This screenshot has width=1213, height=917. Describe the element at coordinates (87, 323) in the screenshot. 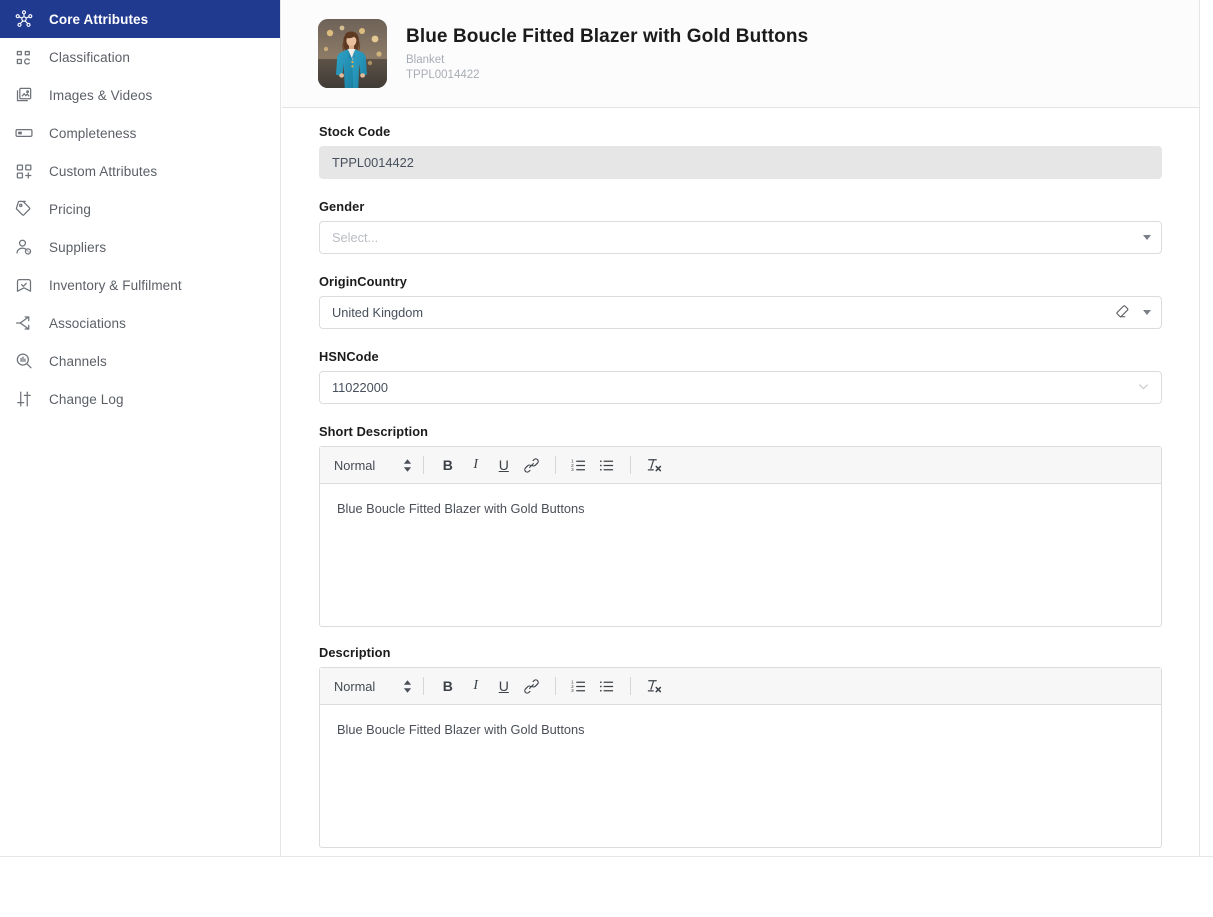

I see `sidebar-item-label: Associations` at that location.